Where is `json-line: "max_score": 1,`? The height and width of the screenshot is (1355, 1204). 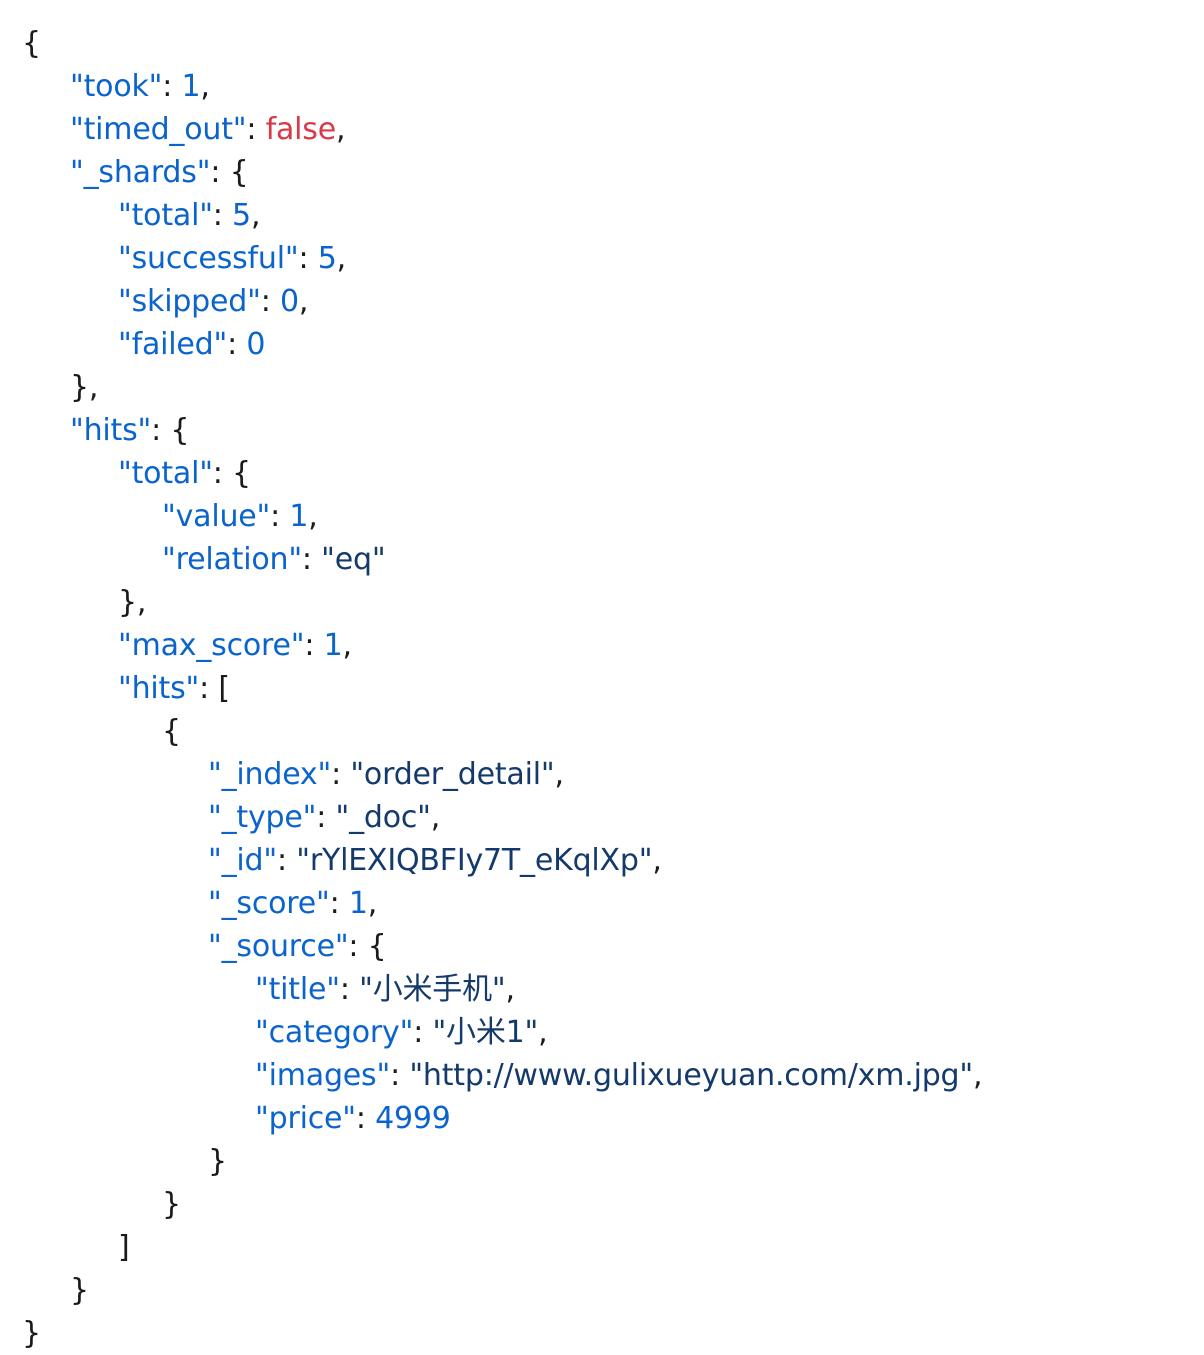 json-line: "max_score": 1, is located at coordinates (602, 645).